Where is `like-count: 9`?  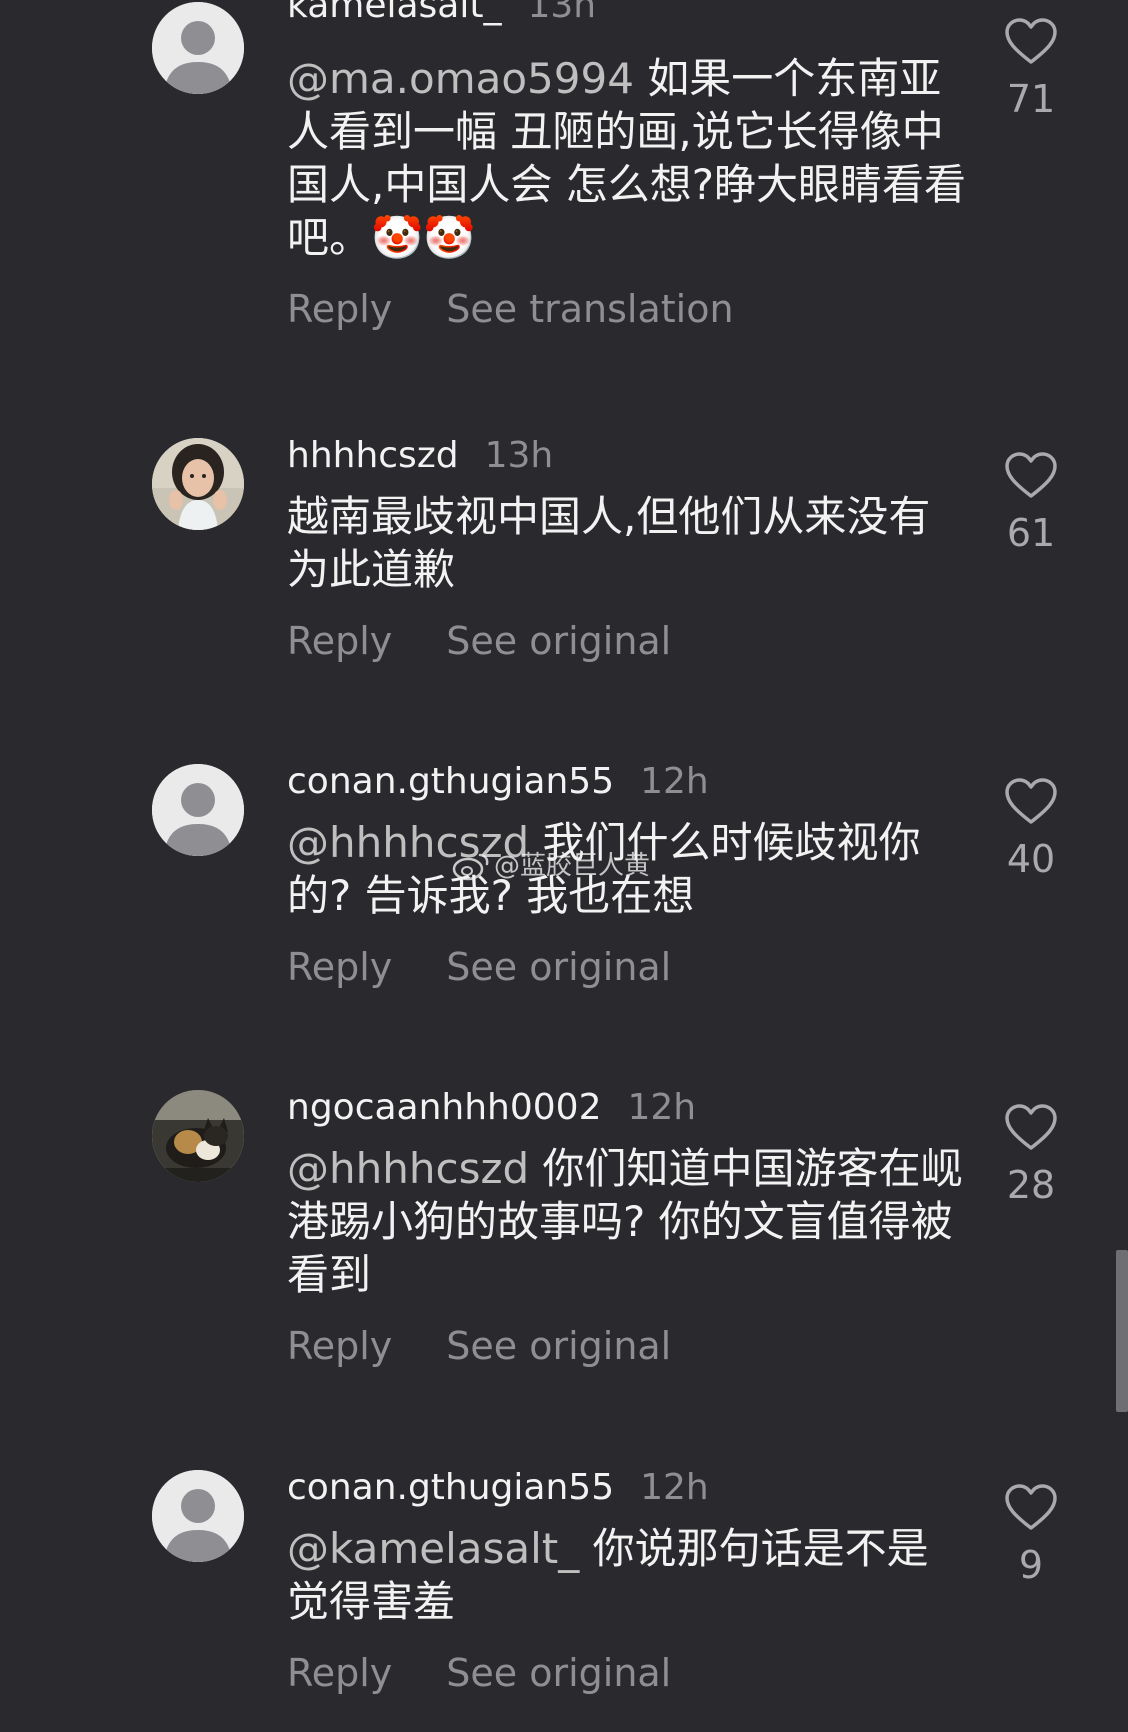
like-count: 9 is located at coordinates (1031, 1565).